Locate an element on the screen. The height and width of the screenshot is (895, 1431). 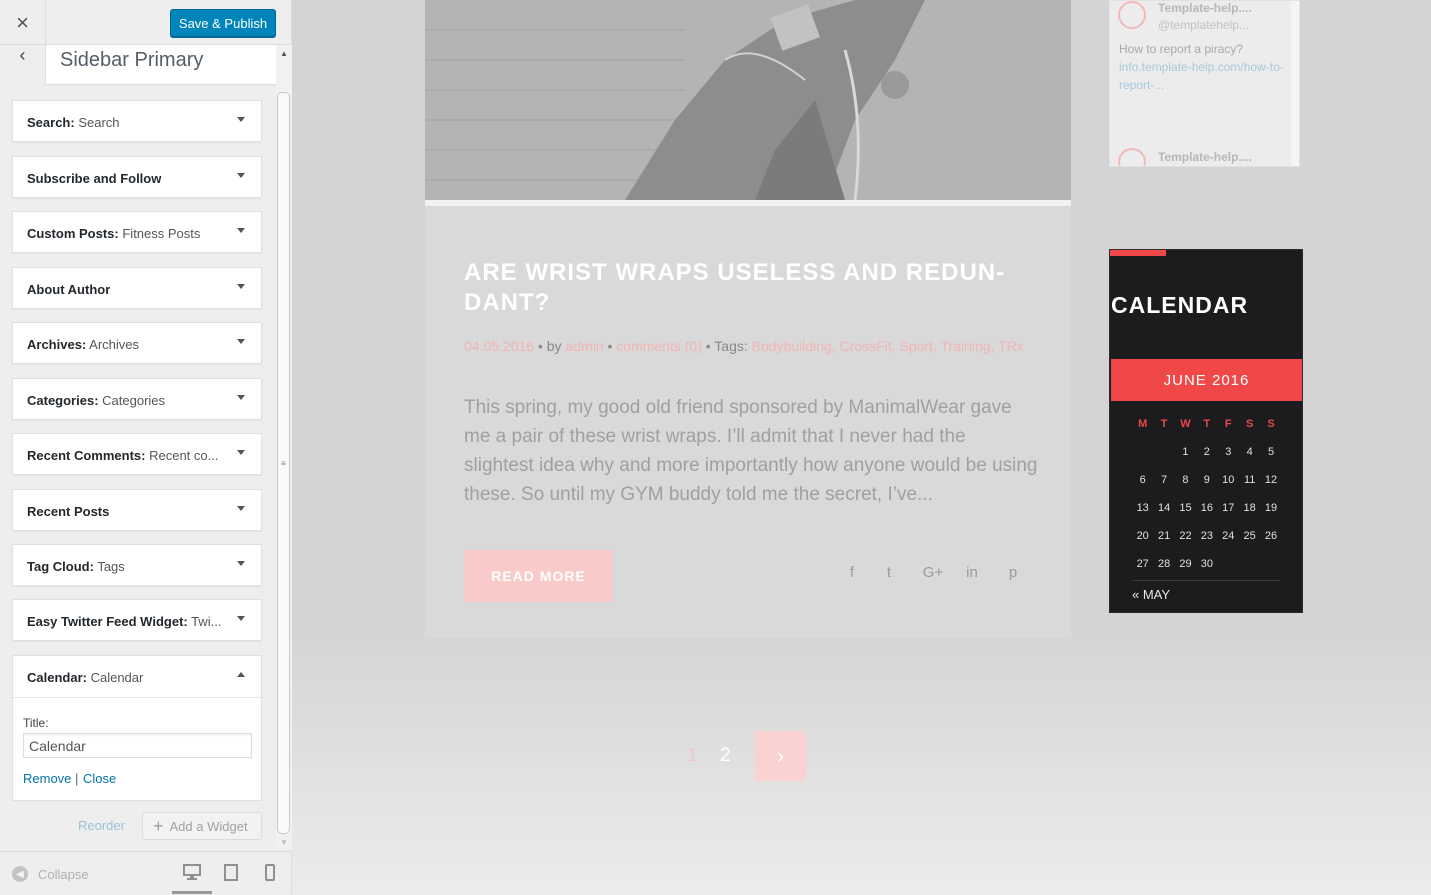
calendar-week-row: 13 14 15 16 17 18 19 is located at coordinates (1207, 508).